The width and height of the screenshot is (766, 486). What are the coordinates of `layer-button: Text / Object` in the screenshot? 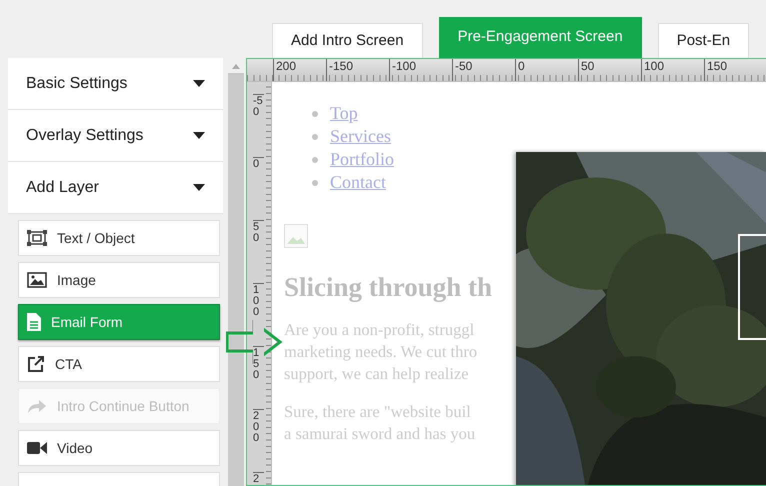 It's located at (119, 238).